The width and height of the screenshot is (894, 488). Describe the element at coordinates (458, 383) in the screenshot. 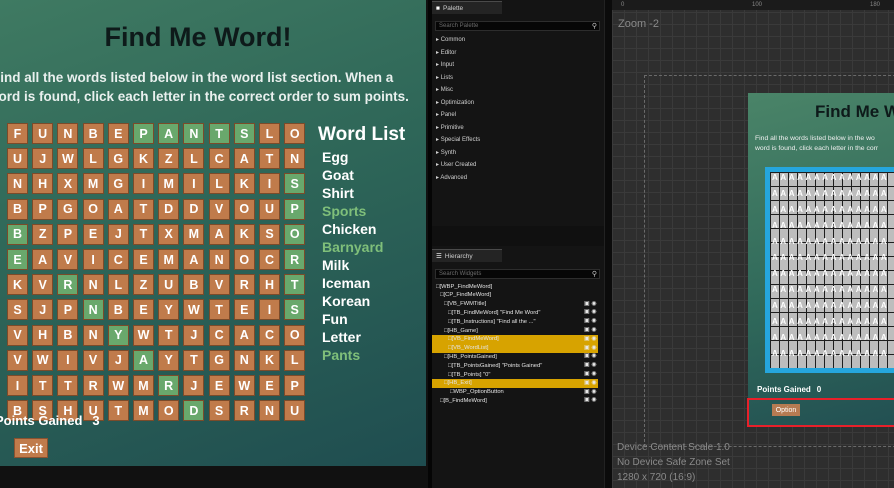

I see `hierarchy-item: □ [HB_Exit]` at that location.